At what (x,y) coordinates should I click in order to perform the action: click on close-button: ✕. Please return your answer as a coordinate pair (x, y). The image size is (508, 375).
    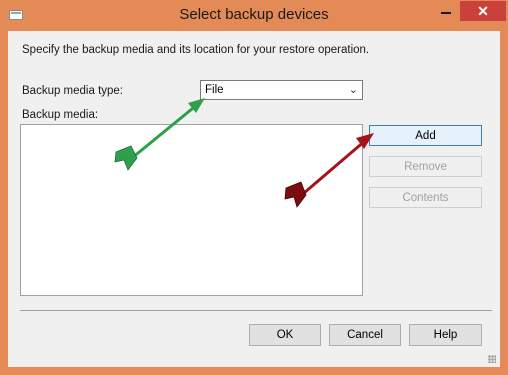
    Looking at the image, I should click on (483, 11).